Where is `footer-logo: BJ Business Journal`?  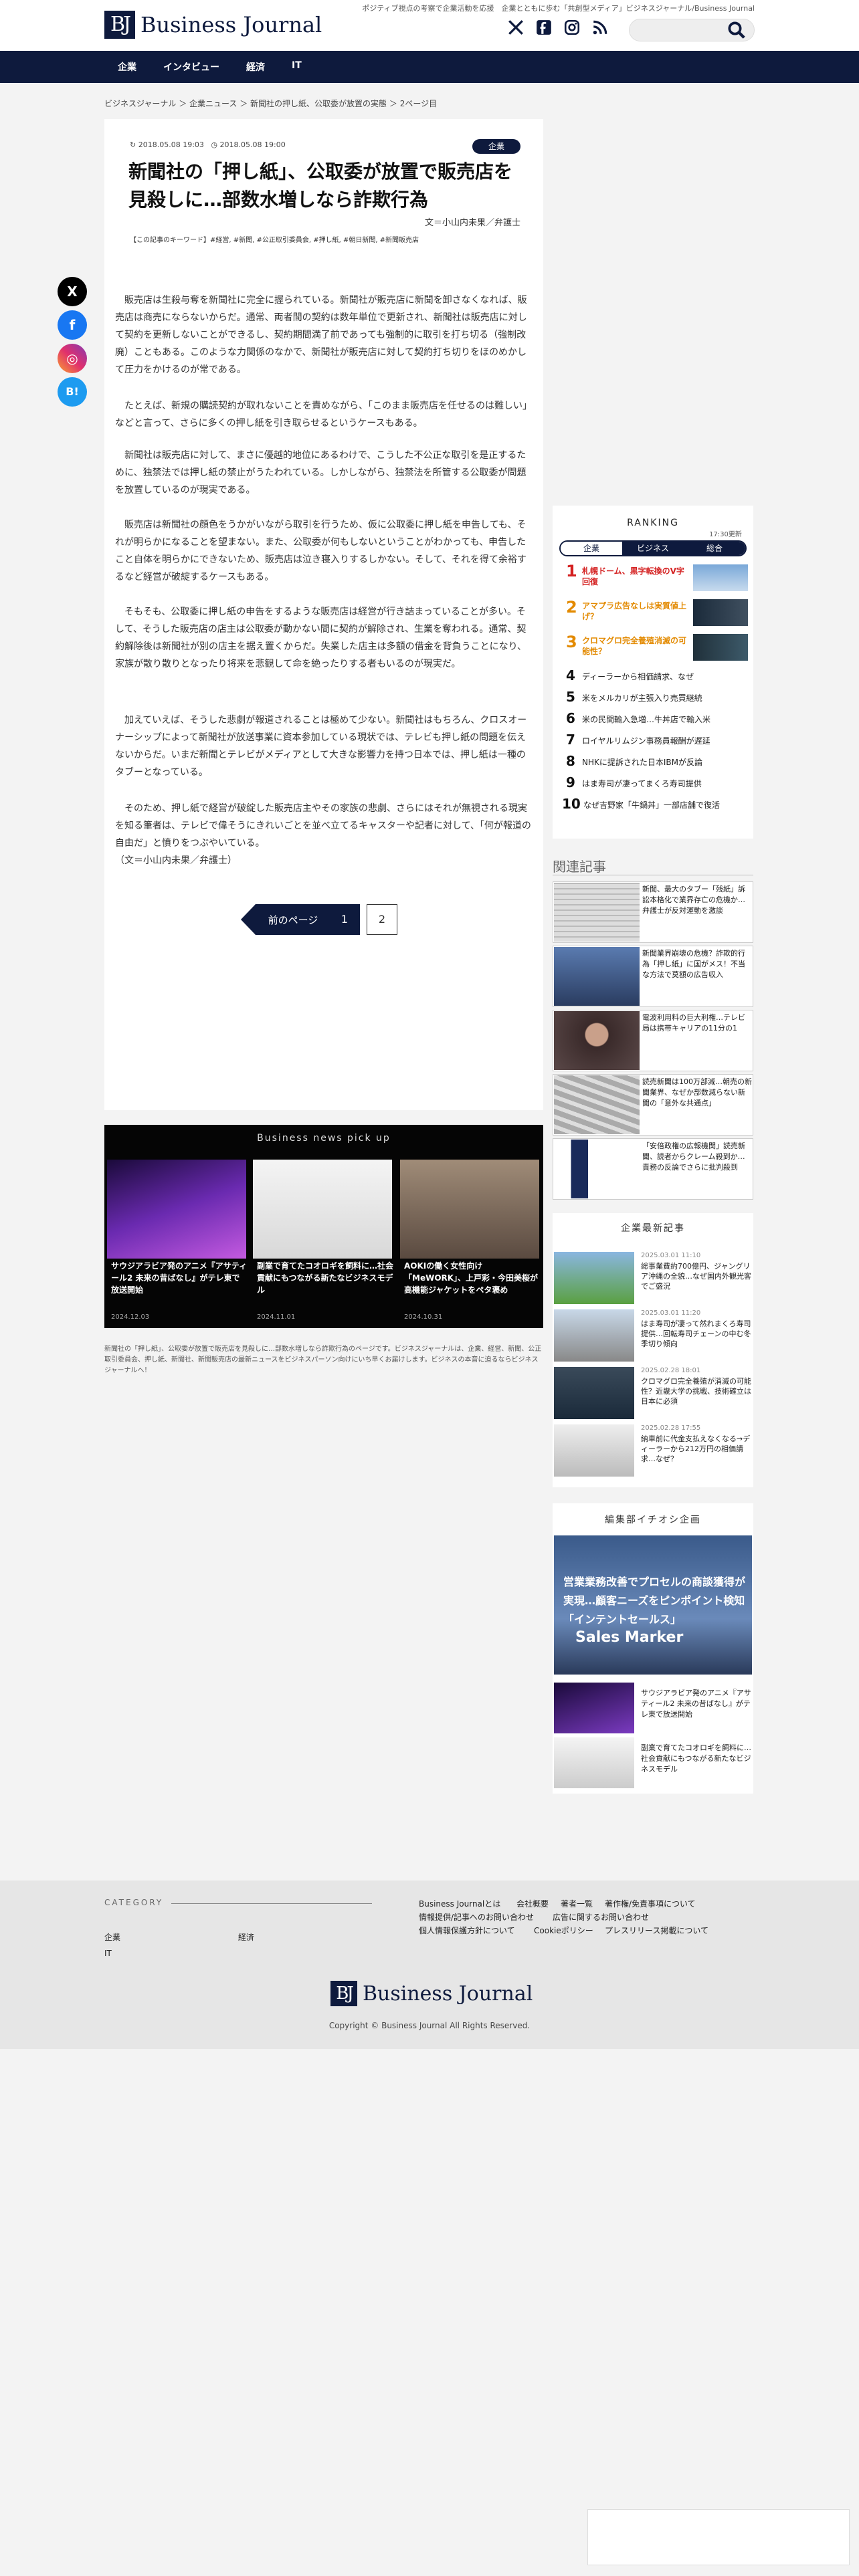 footer-logo: BJ Business Journal is located at coordinates (432, 1993).